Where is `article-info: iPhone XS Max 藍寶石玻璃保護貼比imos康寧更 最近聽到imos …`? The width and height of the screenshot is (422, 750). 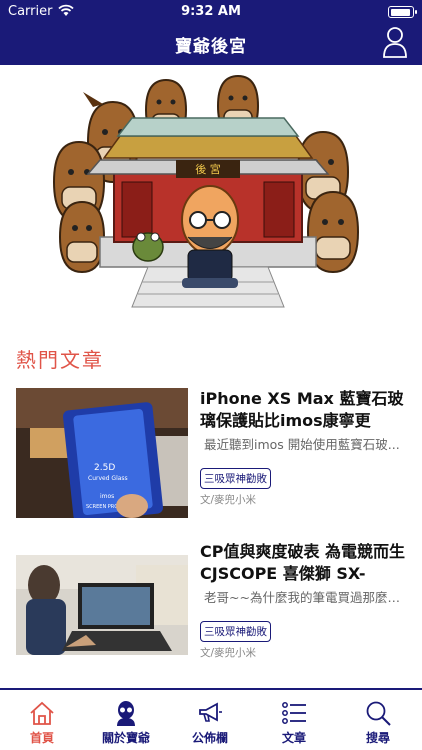
article-info: iPhone XS Max 藍寶石玻璃保護貼比imos康寧更 最近聽到imos … is located at coordinates (303, 447).